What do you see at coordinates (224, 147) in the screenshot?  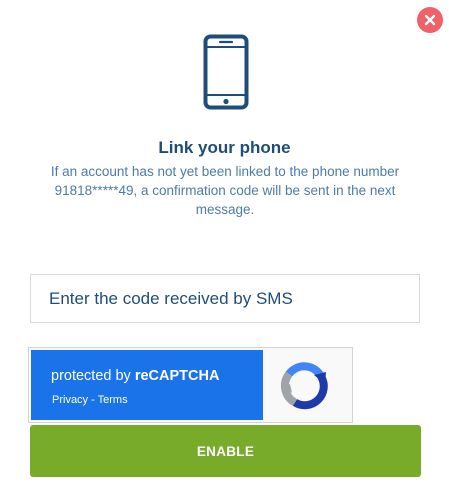 I see `dialog-title: Link your phone` at bounding box center [224, 147].